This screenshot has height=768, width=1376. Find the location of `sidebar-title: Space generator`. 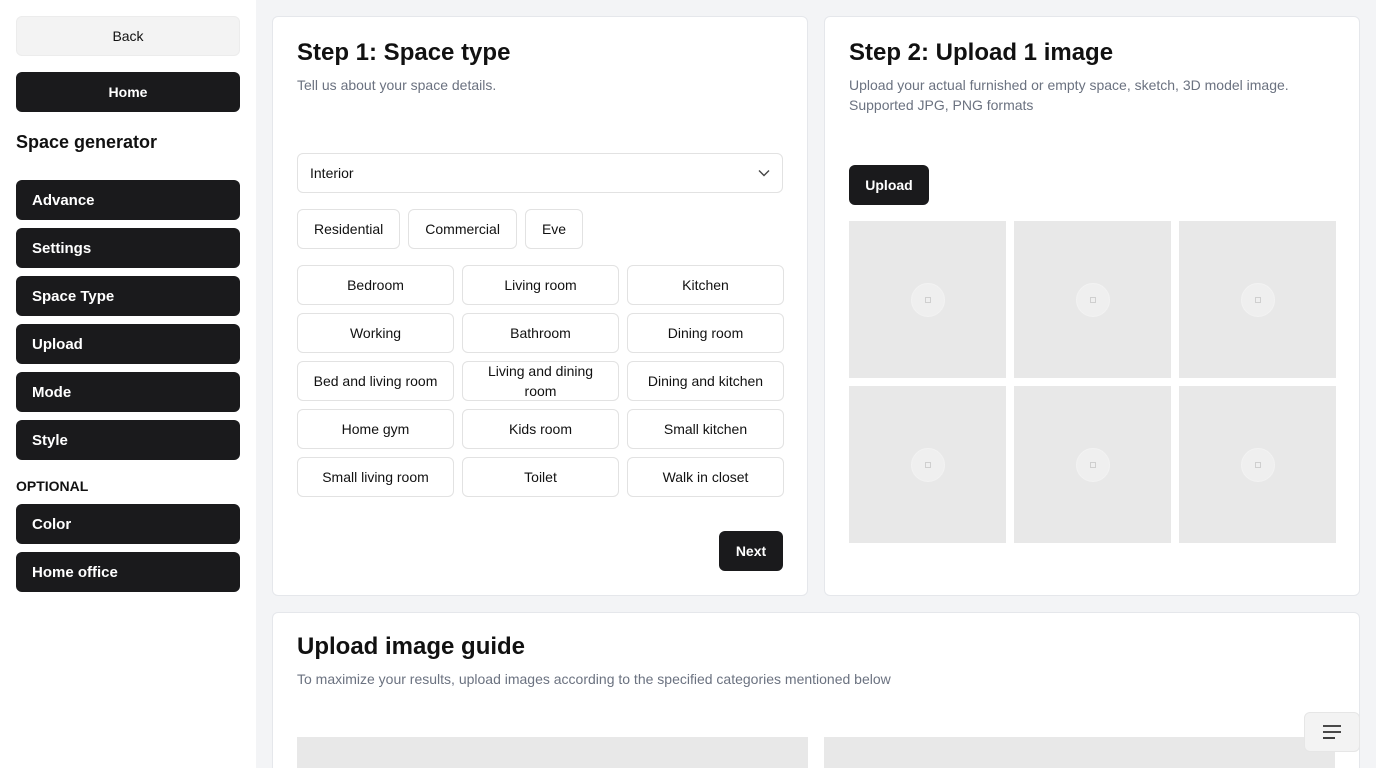

sidebar-title: Space generator is located at coordinates (87, 142).